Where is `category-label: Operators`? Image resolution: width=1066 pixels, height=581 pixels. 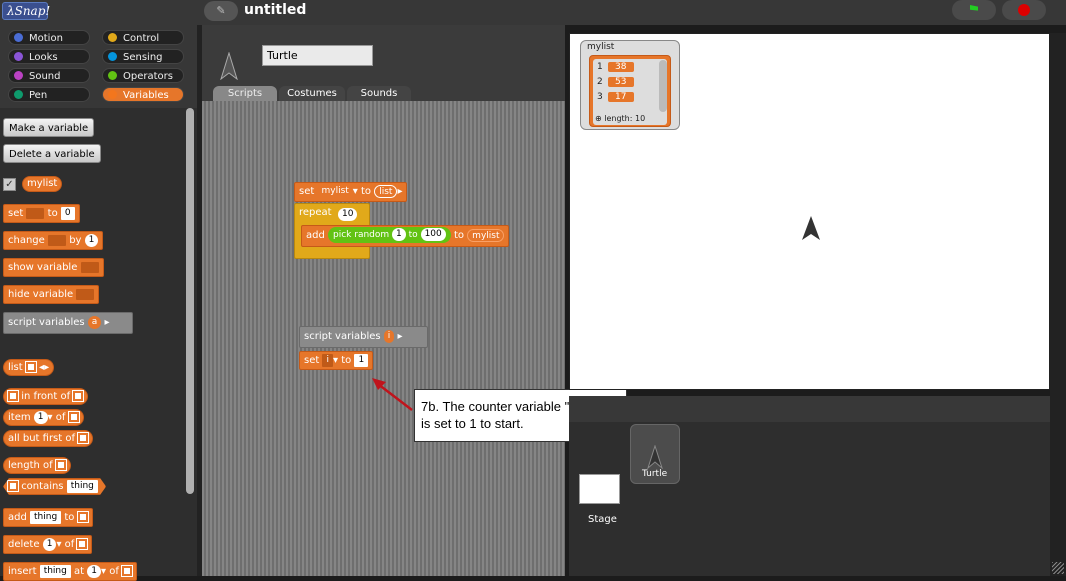 category-label: Operators is located at coordinates (148, 76).